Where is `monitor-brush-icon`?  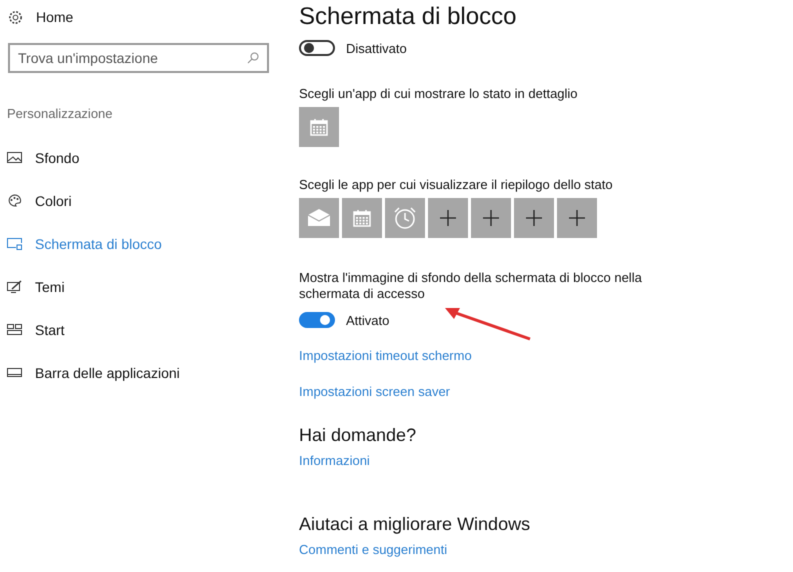 monitor-brush-icon is located at coordinates (14, 286).